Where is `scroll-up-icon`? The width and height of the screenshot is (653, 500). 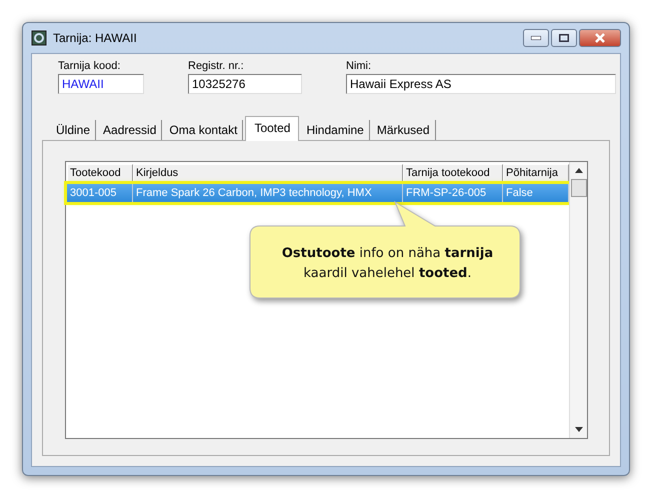
scroll-up-icon is located at coordinates (578, 170).